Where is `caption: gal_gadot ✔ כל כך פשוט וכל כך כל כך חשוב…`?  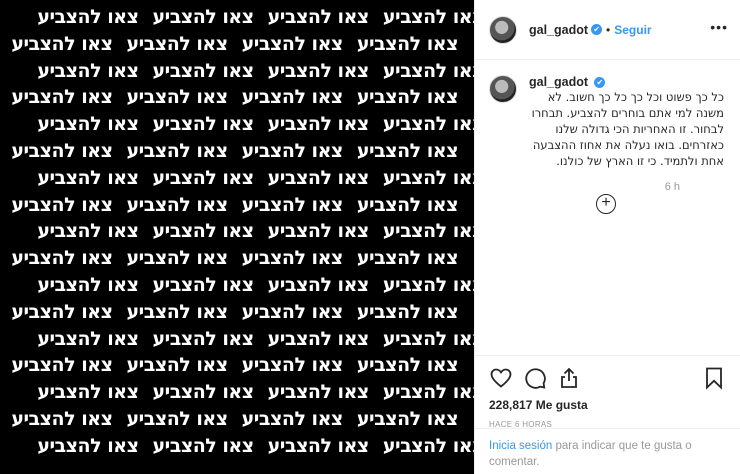 caption: gal_gadot ✔ כל כך פשוט וכל כך כל כך חשוב… is located at coordinates (607, 134).